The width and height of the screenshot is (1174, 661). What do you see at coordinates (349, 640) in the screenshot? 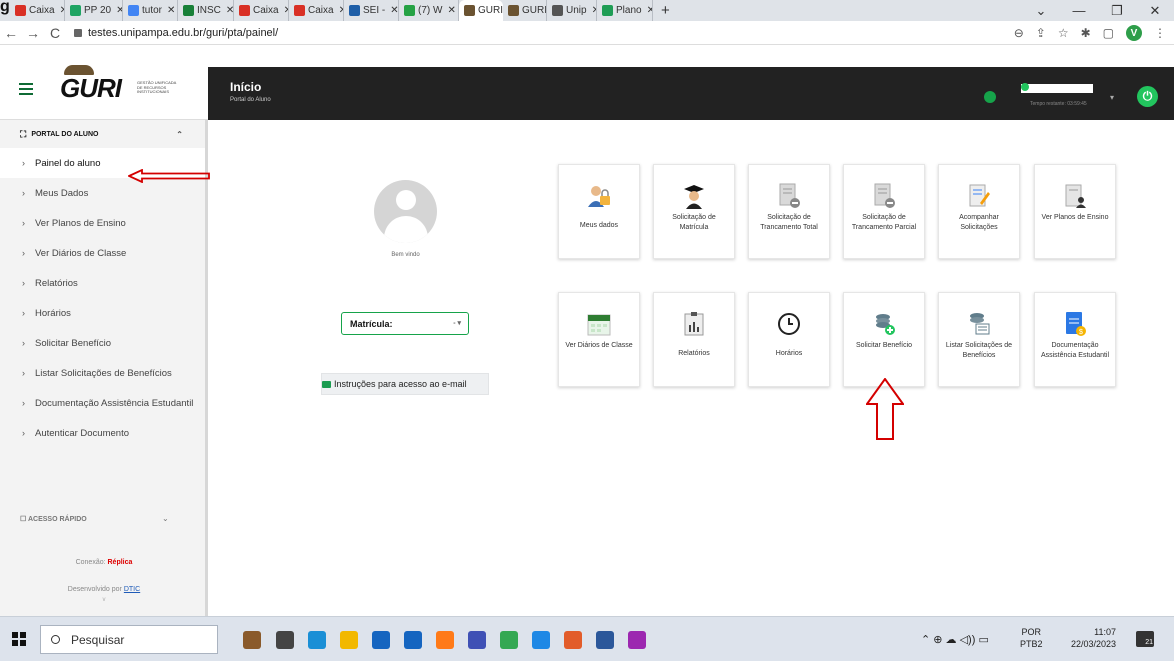
I see `file-explorer-icon` at bounding box center [349, 640].